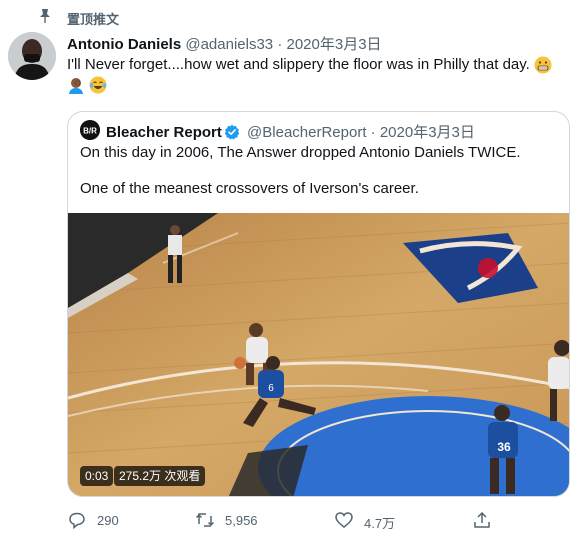 Image resolution: width=582 pixels, height=543 pixels. I want to click on reply-icon, so click(77, 521).